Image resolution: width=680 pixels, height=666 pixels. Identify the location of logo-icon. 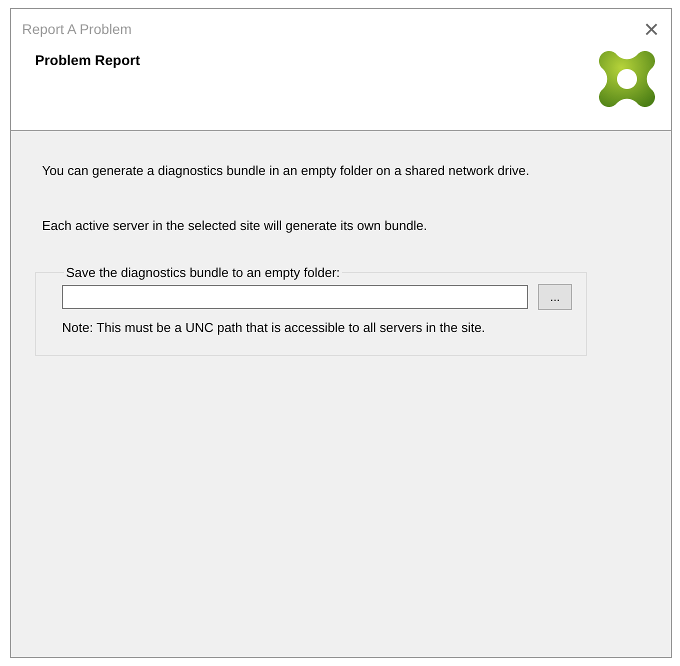
(627, 79).